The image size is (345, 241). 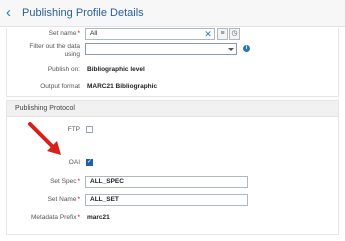 I want to click on section-header: Publishing Protocol, so click(x=172, y=109).